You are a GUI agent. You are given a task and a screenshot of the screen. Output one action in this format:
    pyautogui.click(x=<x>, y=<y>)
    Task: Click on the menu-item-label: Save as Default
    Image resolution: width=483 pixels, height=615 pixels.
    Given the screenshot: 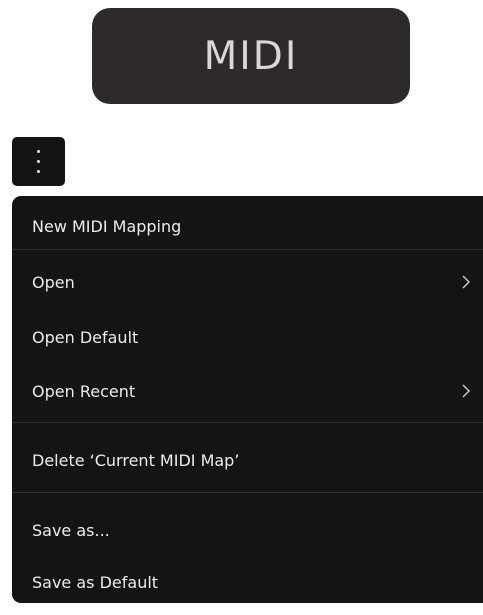 What is the action you would take?
    pyautogui.click(x=95, y=582)
    